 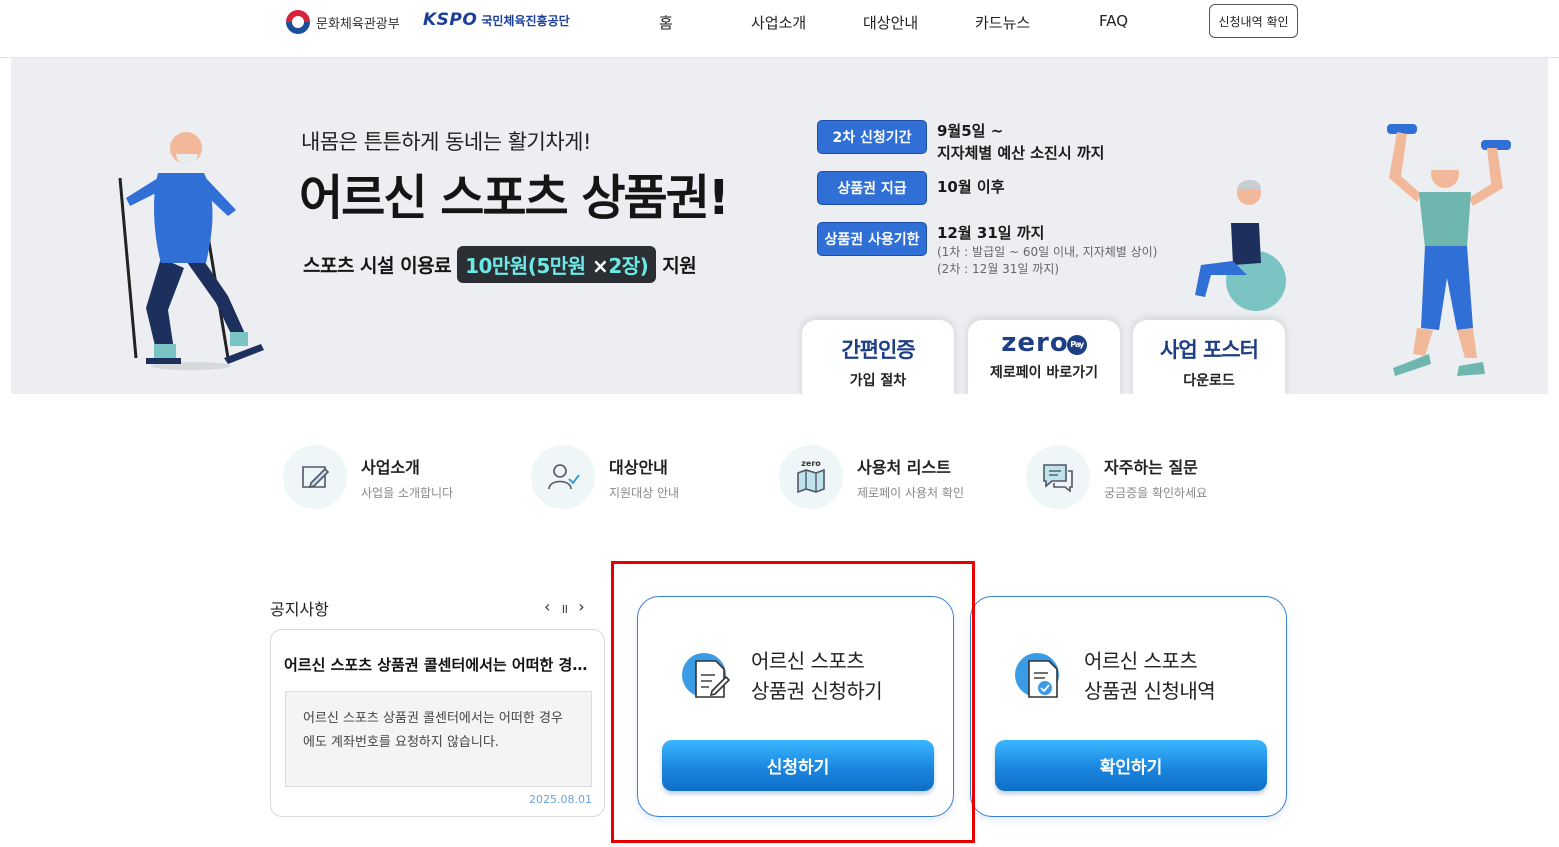 What do you see at coordinates (878, 350) in the screenshot?
I see `simple-auth-title: 간편인증` at bounding box center [878, 350].